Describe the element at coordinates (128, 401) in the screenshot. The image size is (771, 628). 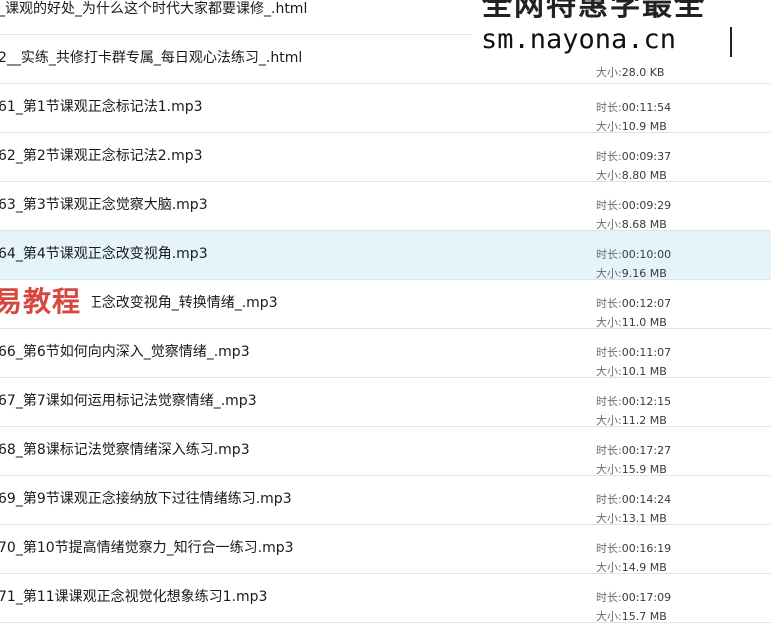
I see `file-name: 67_第7课如何运用标记法觉察情绪_.mp3` at that location.